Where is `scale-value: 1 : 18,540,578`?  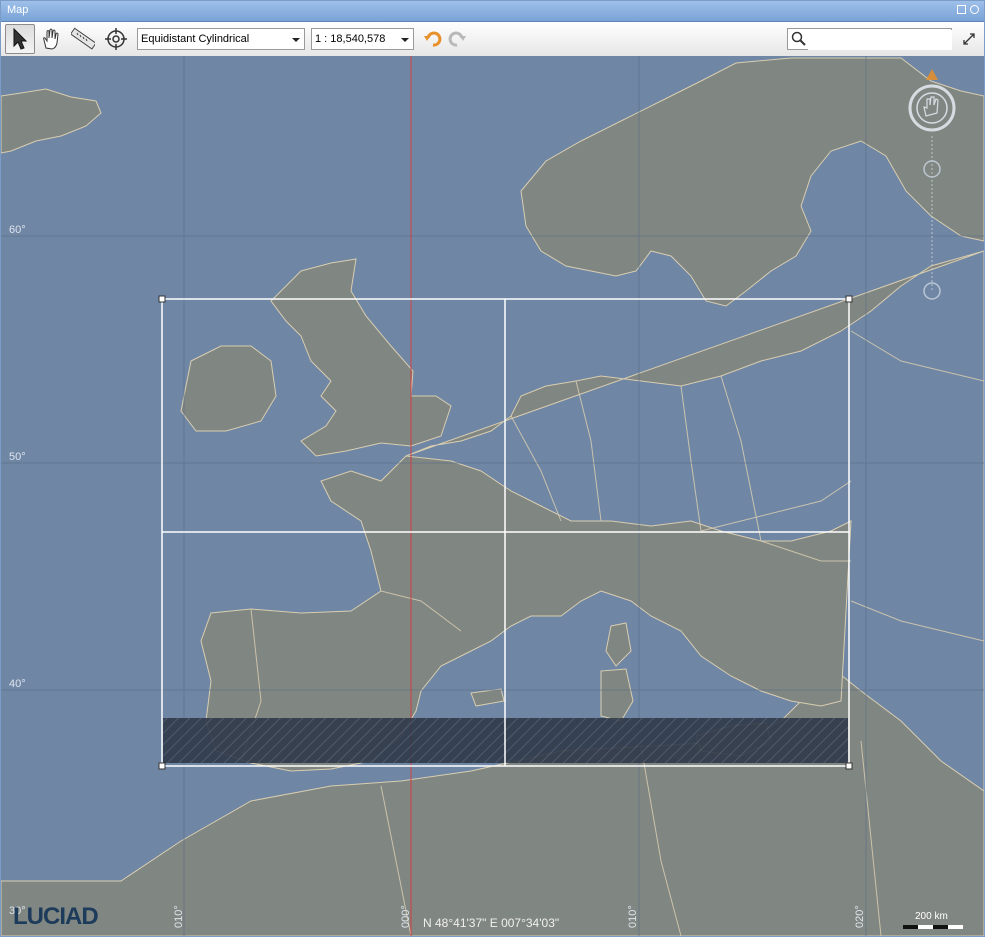
scale-value: 1 : 18,540,578 is located at coordinates (350, 39).